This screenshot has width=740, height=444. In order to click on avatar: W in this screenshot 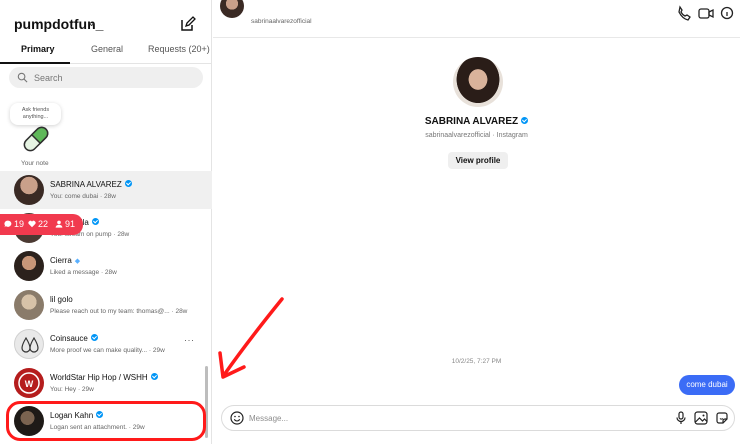, I will do `click(29, 383)`.